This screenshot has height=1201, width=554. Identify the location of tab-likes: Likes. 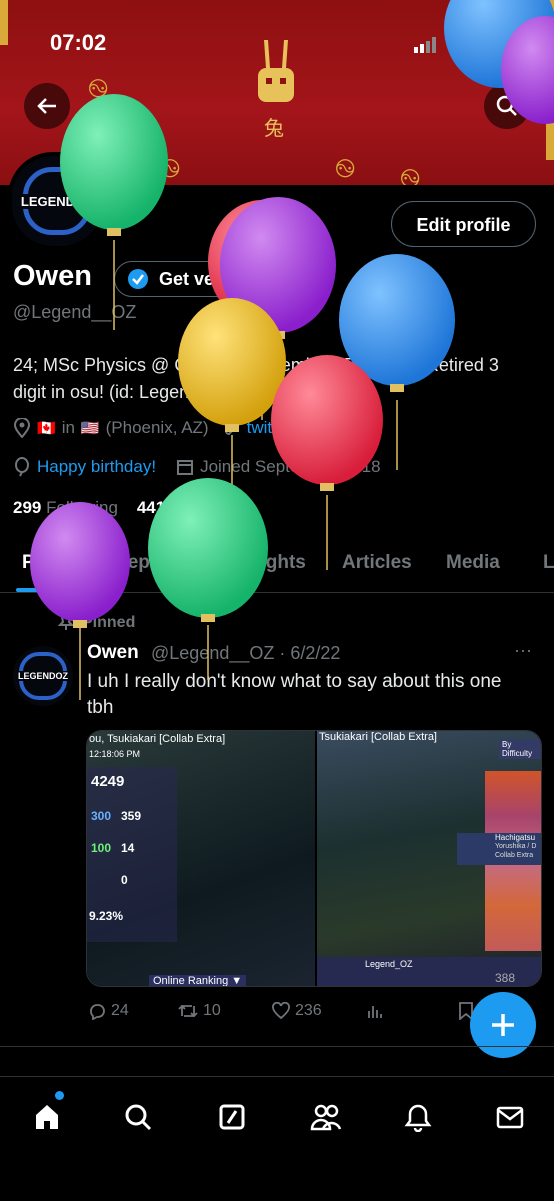
(548, 563).